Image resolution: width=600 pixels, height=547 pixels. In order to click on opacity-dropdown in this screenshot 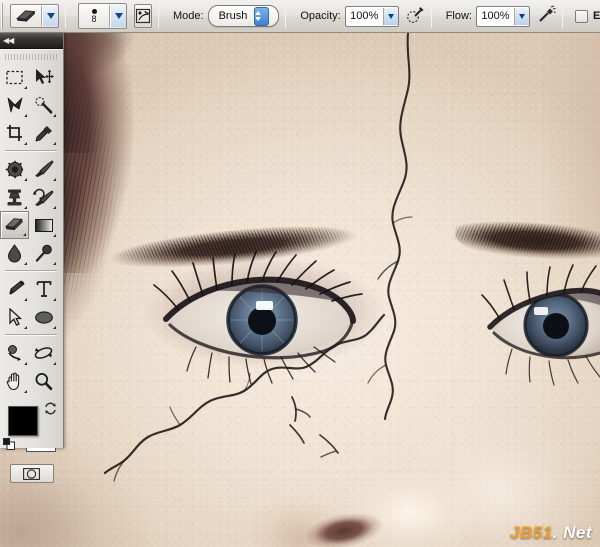, I will do `click(390, 16)`.